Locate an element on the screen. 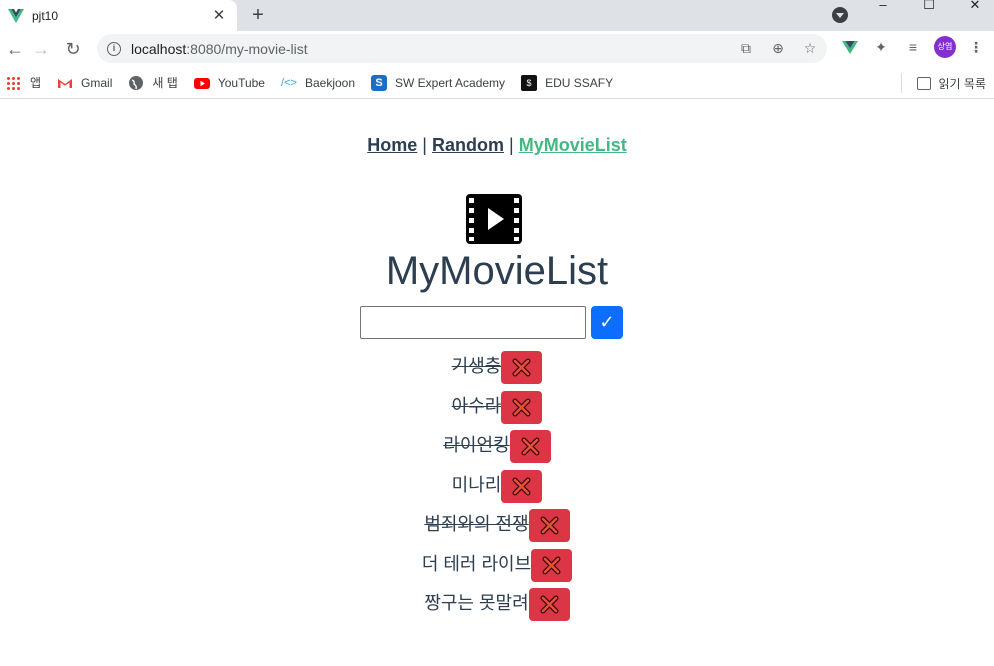  globe-icon is located at coordinates (136, 82).